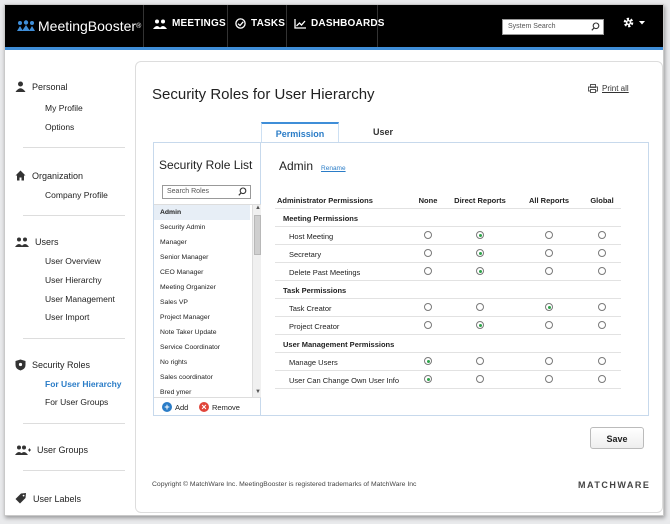 This screenshot has height=524, width=670. Describe the element at coordinates (73, 280) in the screenshot. I see `sidebar-item-user-hierarchy: User Hierarchy` at that location.